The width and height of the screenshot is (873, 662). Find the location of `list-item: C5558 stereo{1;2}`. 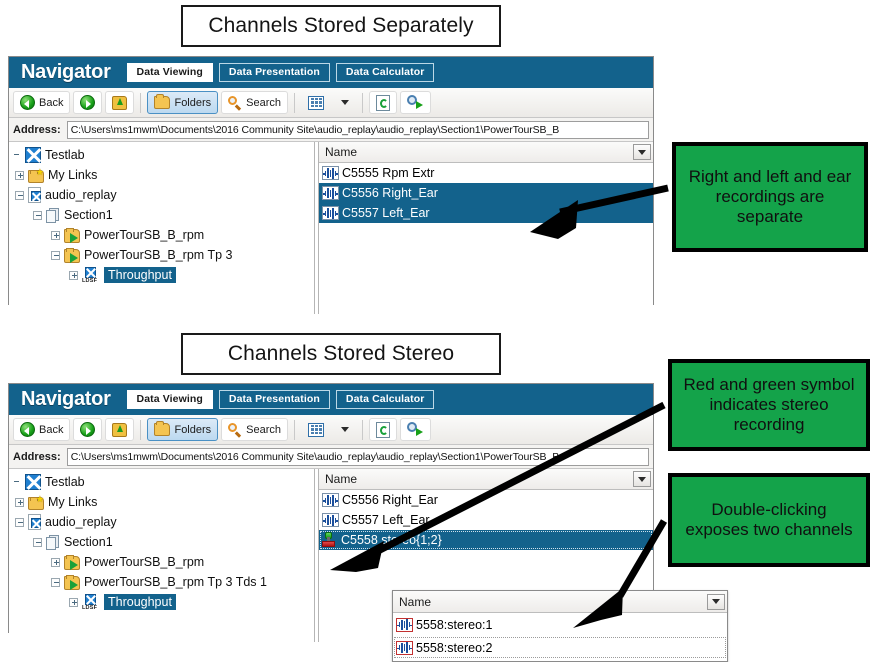

list-item: C5558 stereo{1;2} is located at coordinates (486, 540).